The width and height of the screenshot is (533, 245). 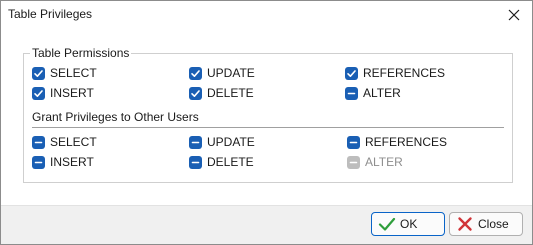 What do you see at coordinates (72, 93) in the screenshot?
I see `perm-insert-label: INSERT` at bounding box center [72, 93].